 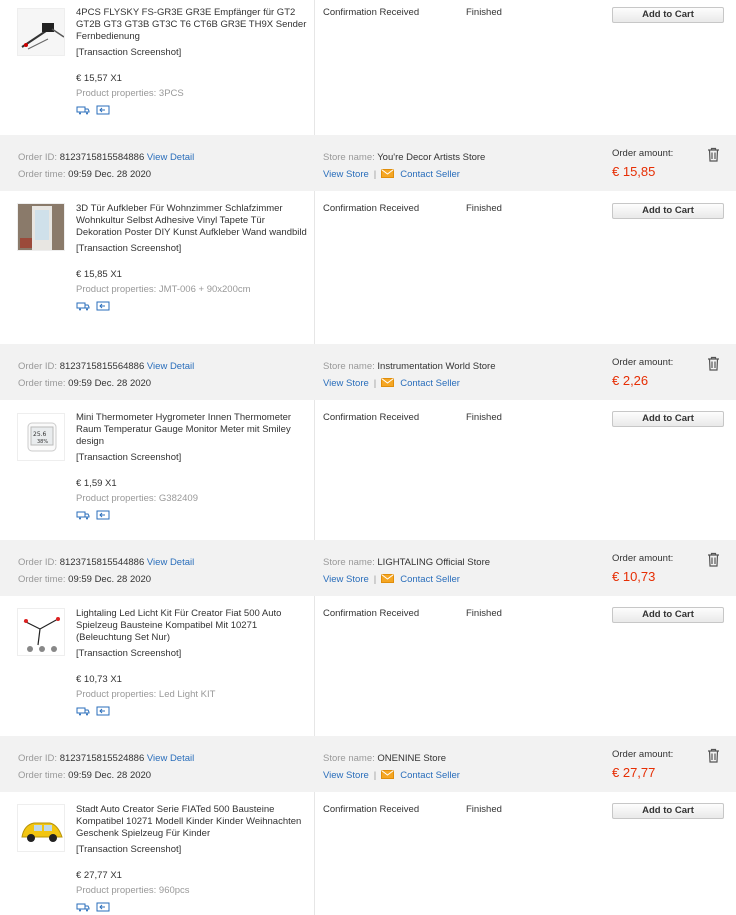 What do you see at coordinates (41, 632) in the screenshot?
I see `product-thumbnail-led-kit` at bounding box center [41, 632].